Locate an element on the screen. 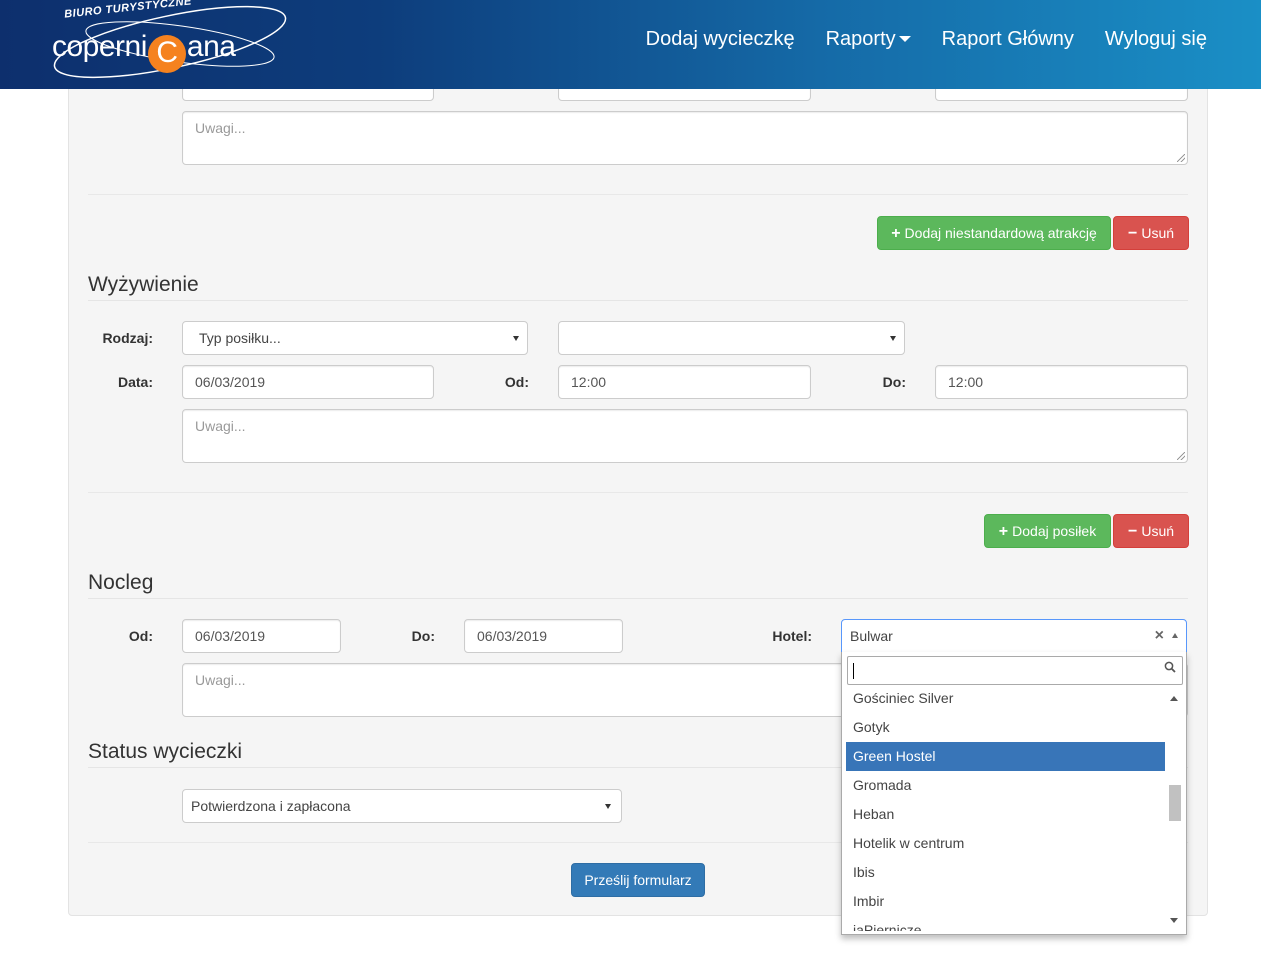  remove-attraction-button: − Usuń is located at coordinates (1151, 233).